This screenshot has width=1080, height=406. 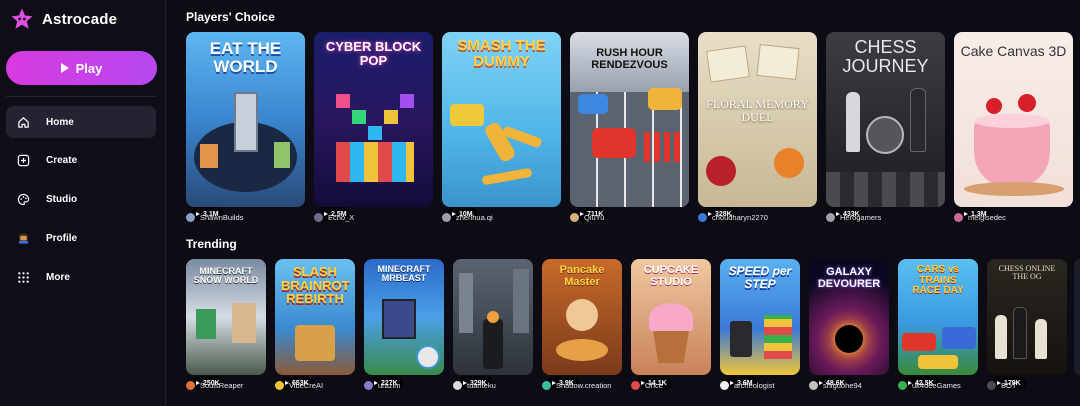 I want to click on game-thumbnail: FLORAL MEMORY DUEL, so click(x=757, y=119).